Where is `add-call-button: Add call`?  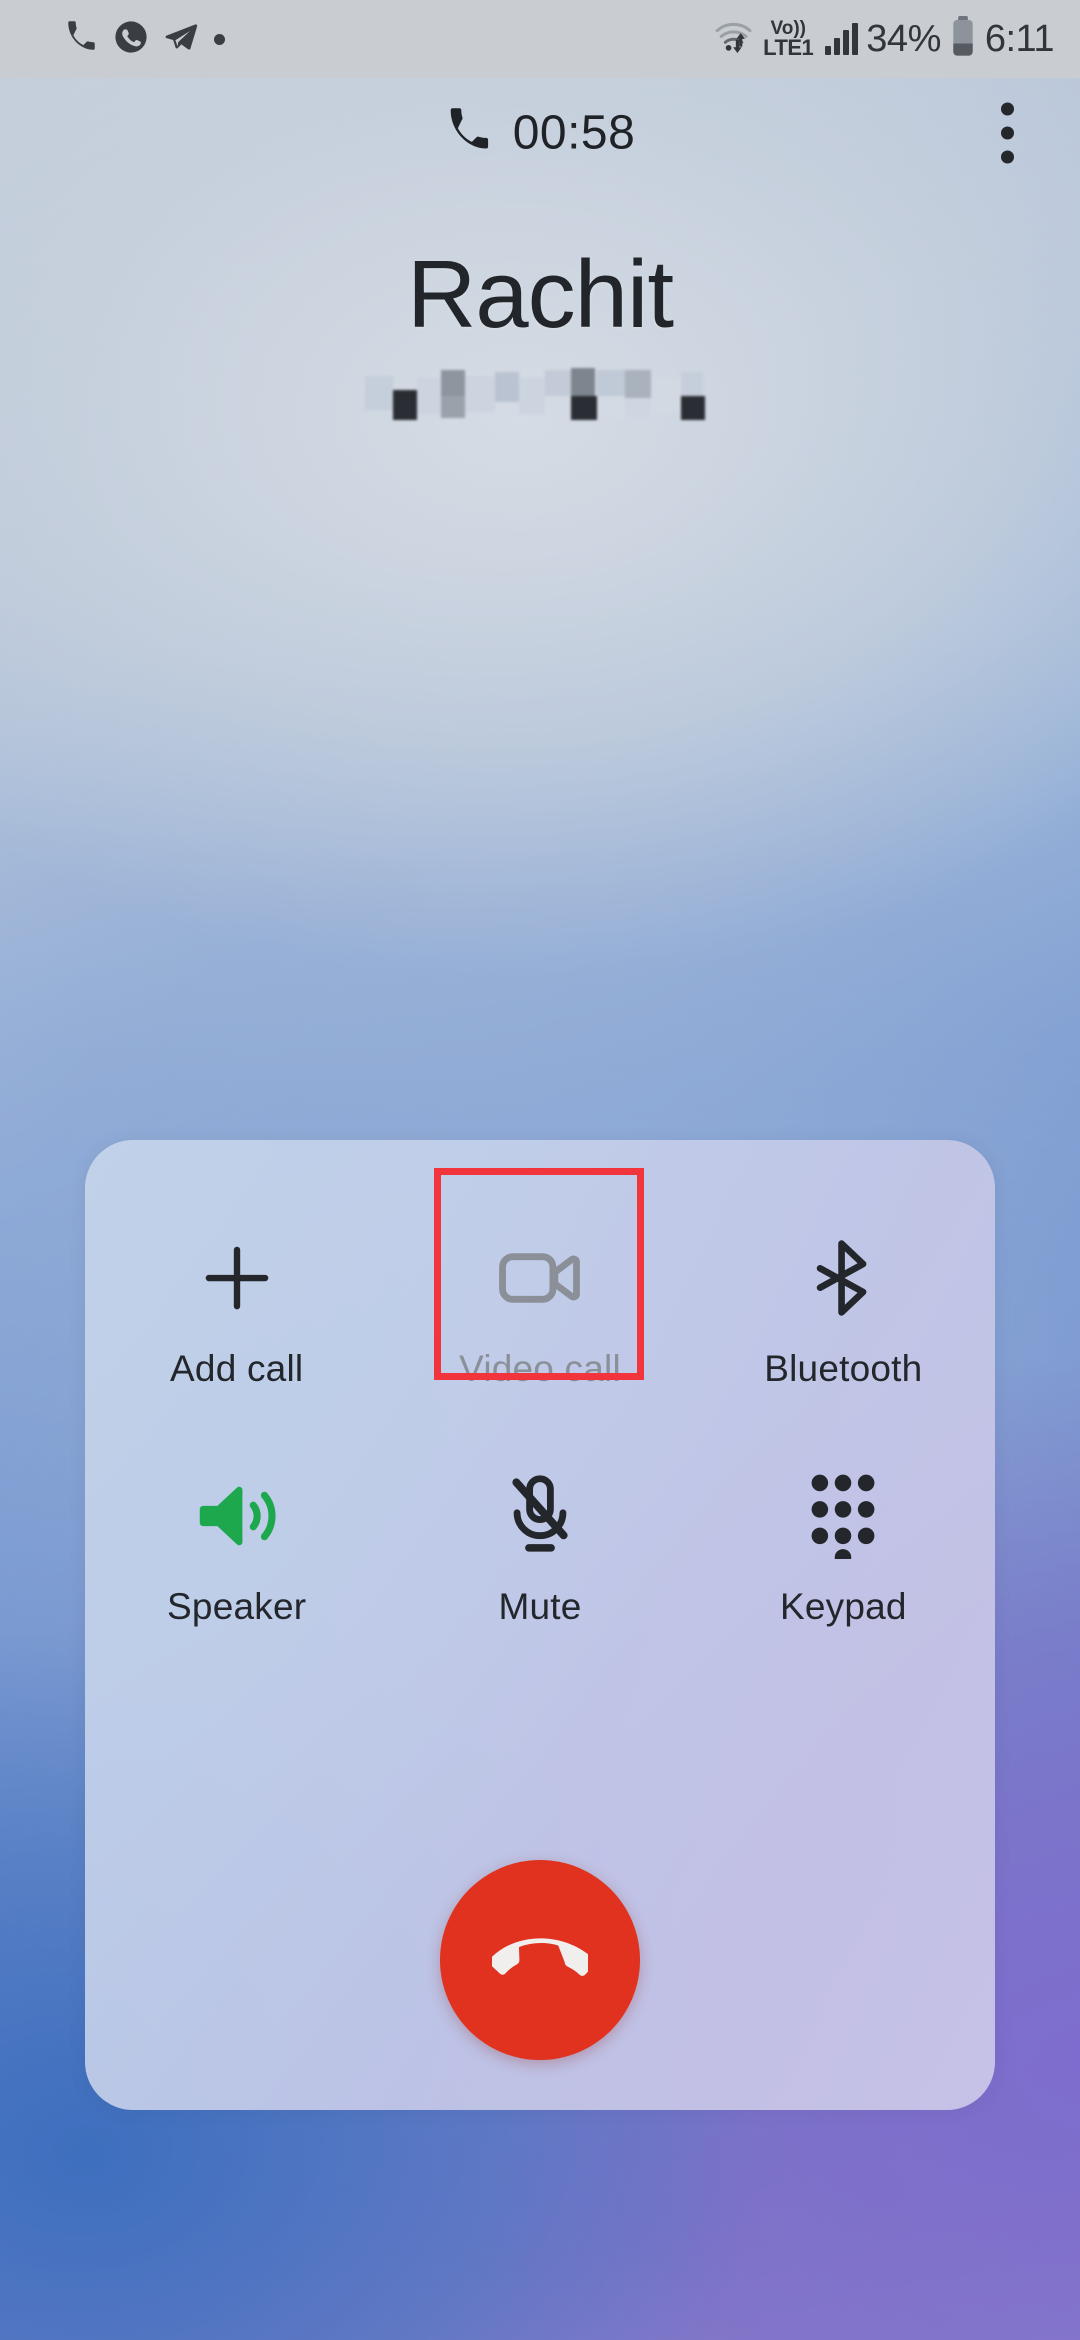 add-call-button: Add call is located at coordinates (236, 1306).